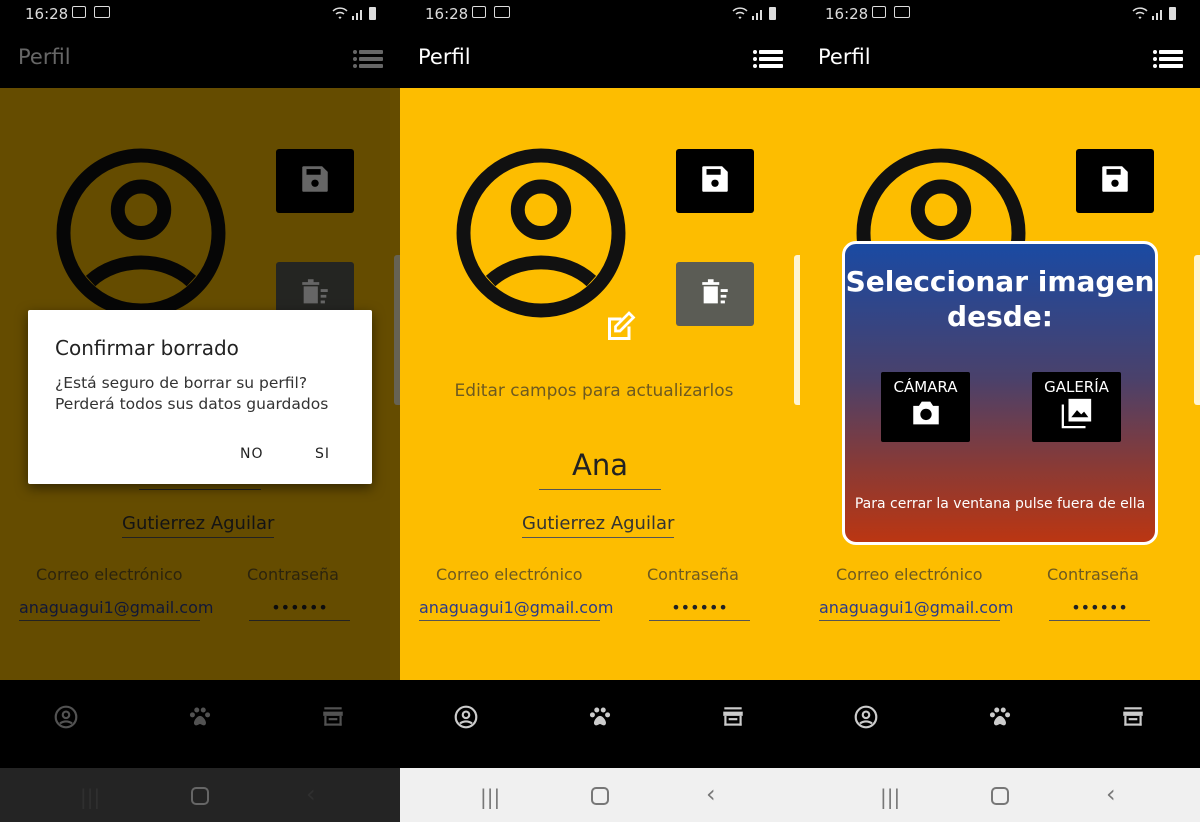 This screenshot has height=822, width=1200. Describe the element at coordinates (1076, 387) in the screenshot. I see `gallery-label: GALERÍA` at that location.